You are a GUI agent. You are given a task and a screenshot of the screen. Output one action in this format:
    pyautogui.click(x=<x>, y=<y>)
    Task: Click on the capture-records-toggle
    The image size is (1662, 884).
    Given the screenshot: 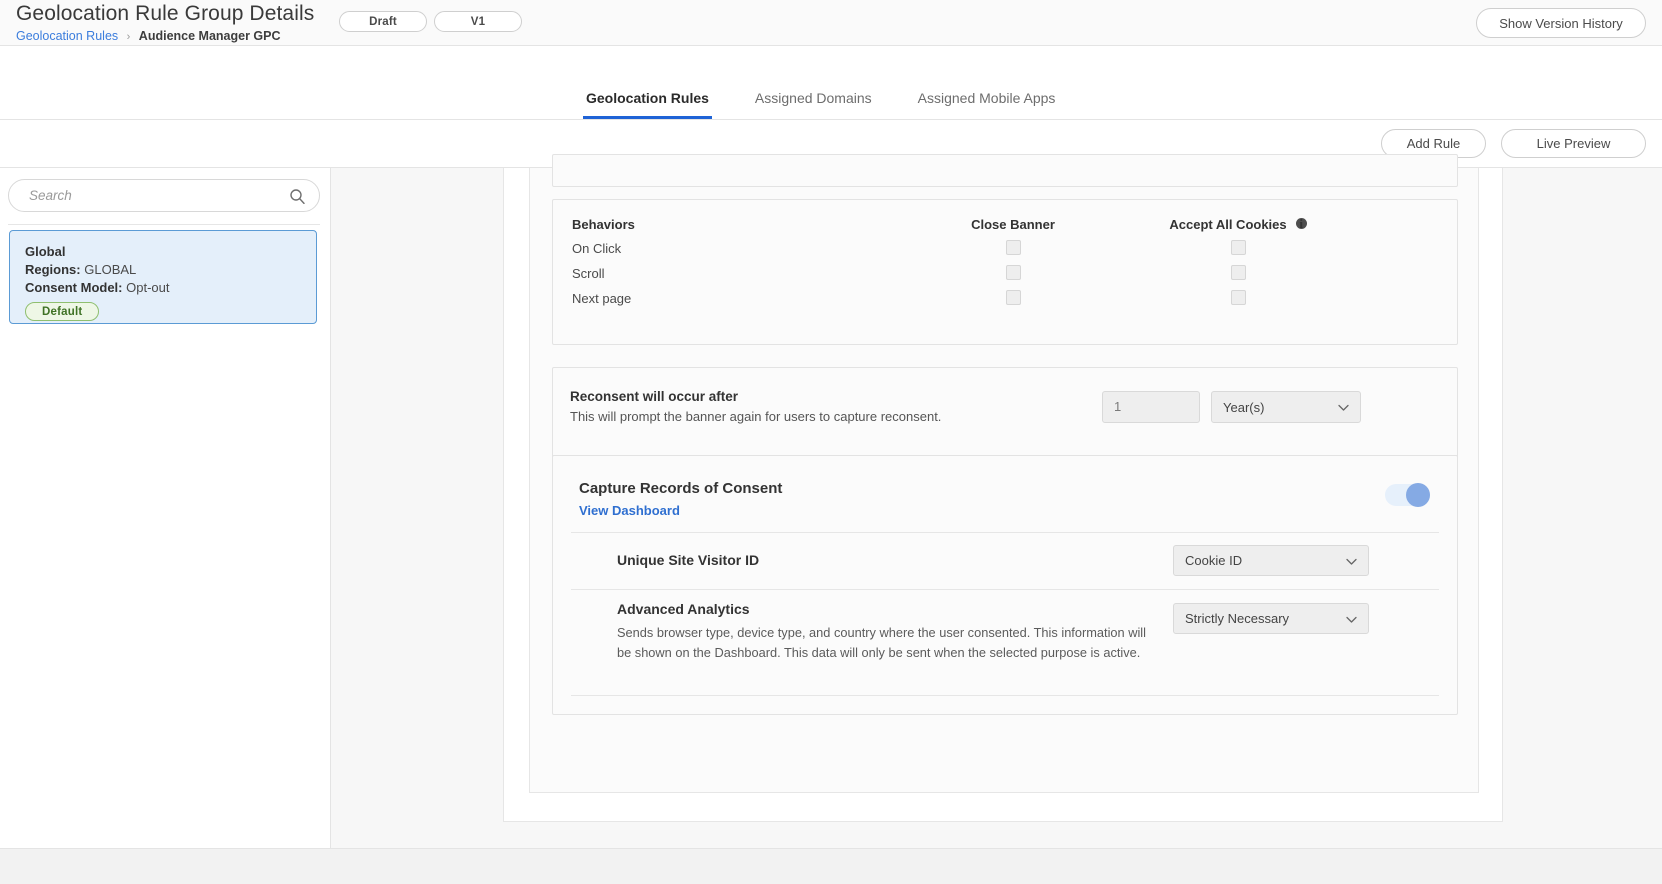 What is the action you would take?
    pyautogui.click(x=1407, y=495)
    